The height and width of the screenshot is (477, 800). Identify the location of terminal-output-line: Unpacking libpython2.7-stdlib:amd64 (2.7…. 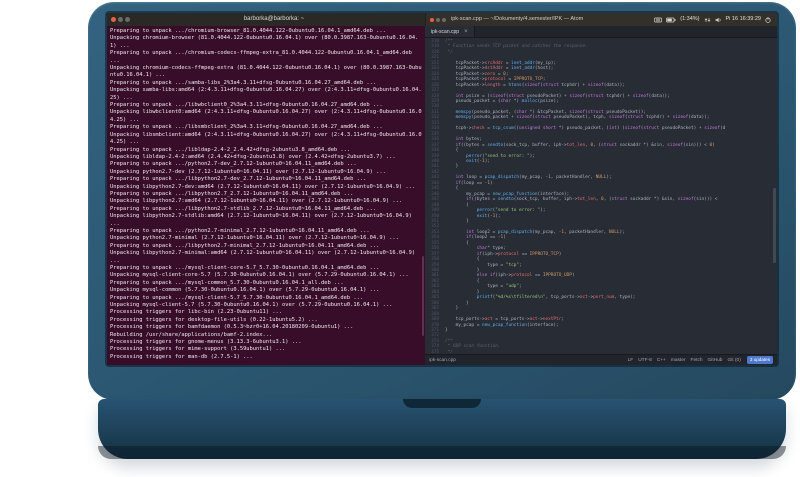
(261, 220).